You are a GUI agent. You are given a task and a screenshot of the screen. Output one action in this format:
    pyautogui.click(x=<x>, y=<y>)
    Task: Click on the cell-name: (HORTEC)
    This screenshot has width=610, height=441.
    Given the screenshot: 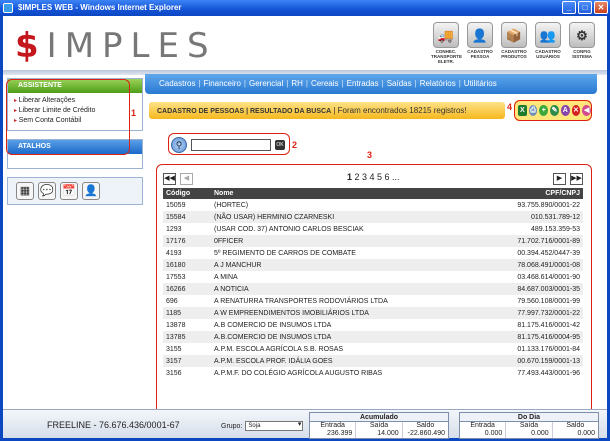 What is the action you would take?
    pyautogui.click(x=231, y=205)
    